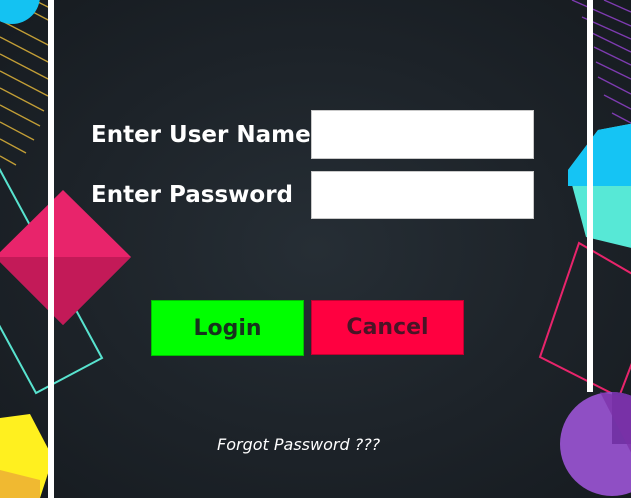 This screenshot has width=631, height=498. What do you see at coordinates (298, 445) in the screenshot?
I see `forgot-password-link: Forgot Password ???` at bounding box center [298, 445].